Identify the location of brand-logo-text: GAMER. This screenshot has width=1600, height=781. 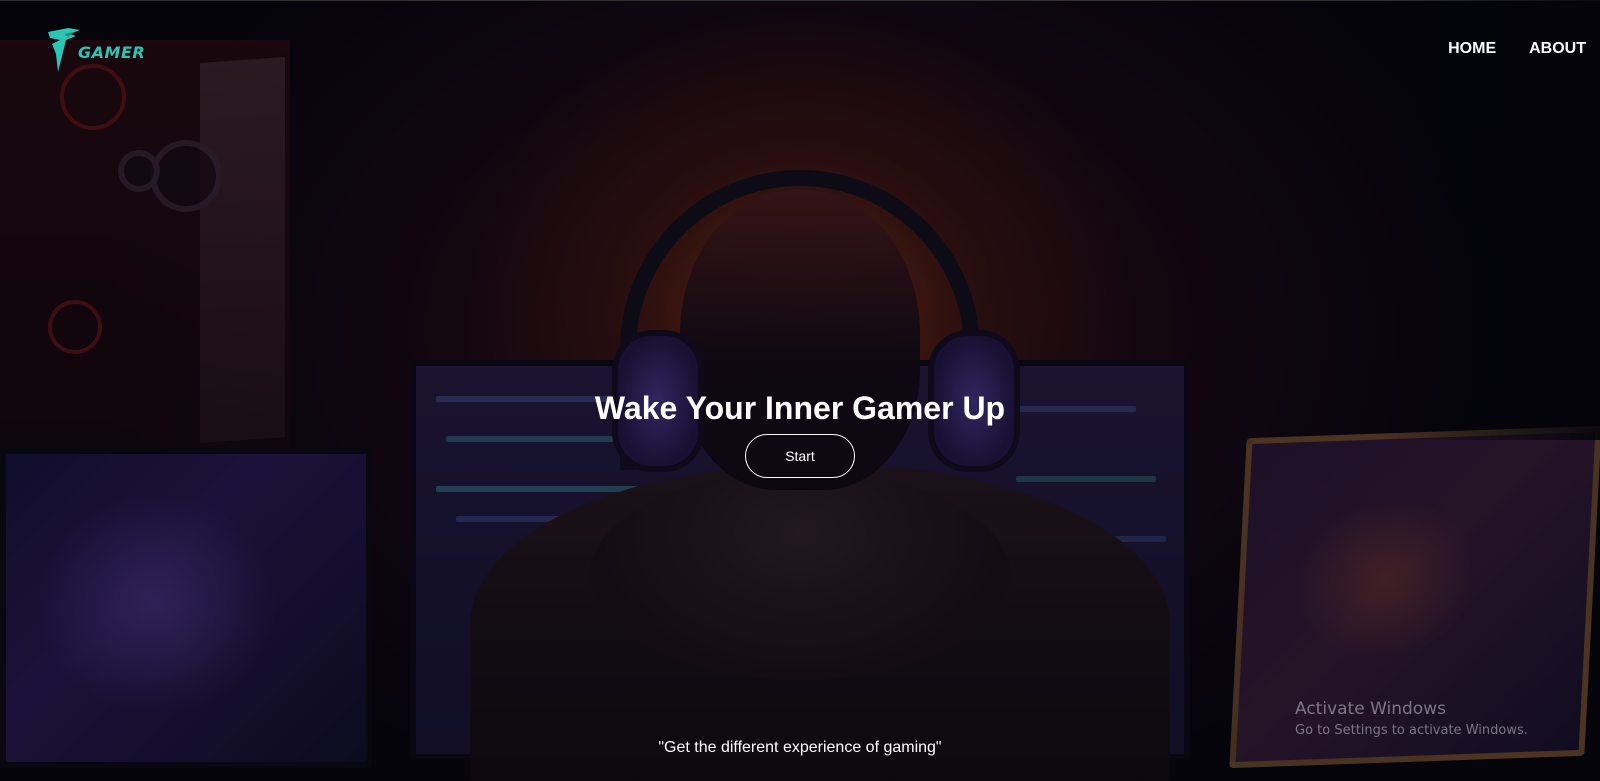
(112, 52).